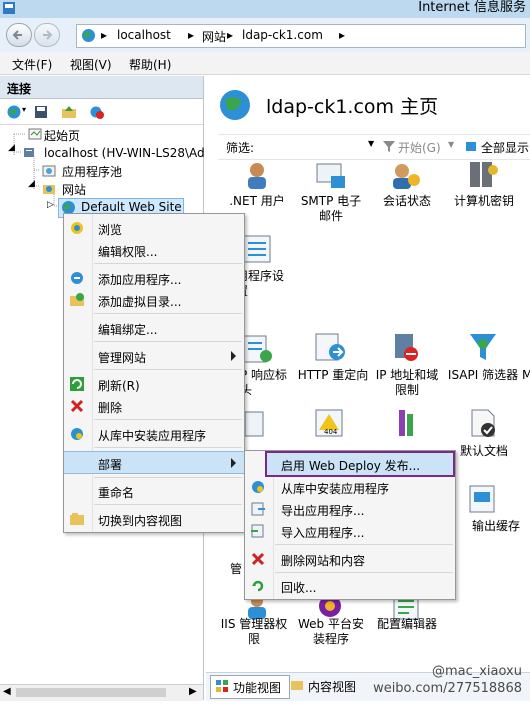 Image resolution: width=530 pixels, height=707 pixels. I want to click on back-arrow-icon, so click(17, 35).